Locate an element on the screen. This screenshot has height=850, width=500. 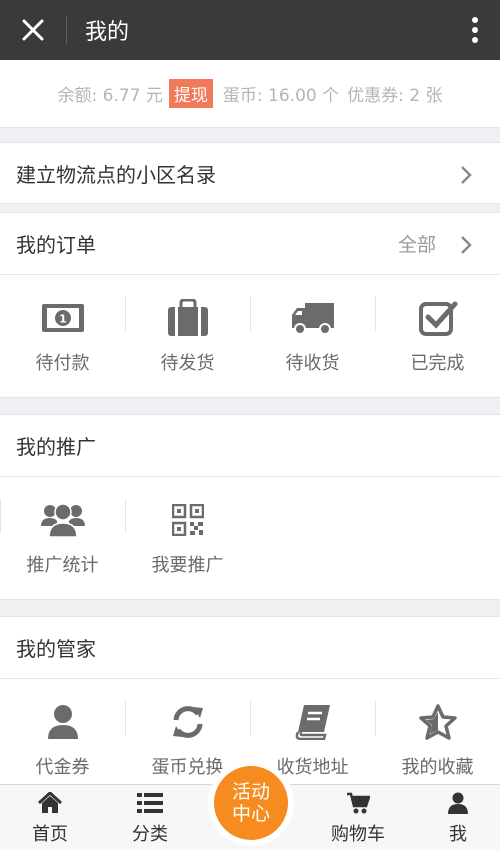
promotion-label: 我要推广 is located at coordinates (187, 565).